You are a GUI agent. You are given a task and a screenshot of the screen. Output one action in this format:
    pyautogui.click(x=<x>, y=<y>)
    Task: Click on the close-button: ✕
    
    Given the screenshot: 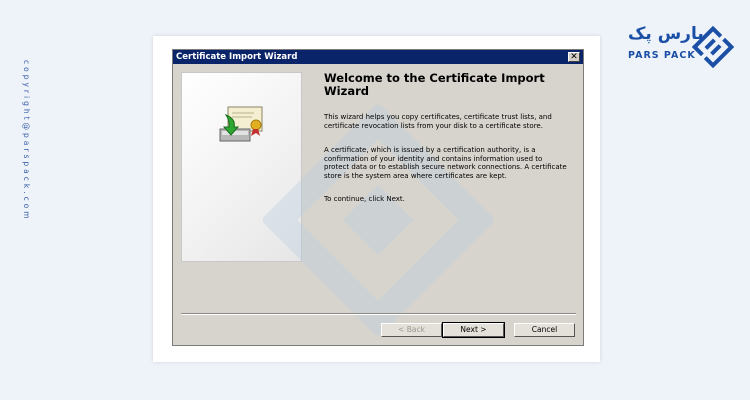 What is the action you would take?
    pyautogui.click(x=574, y=57)
    